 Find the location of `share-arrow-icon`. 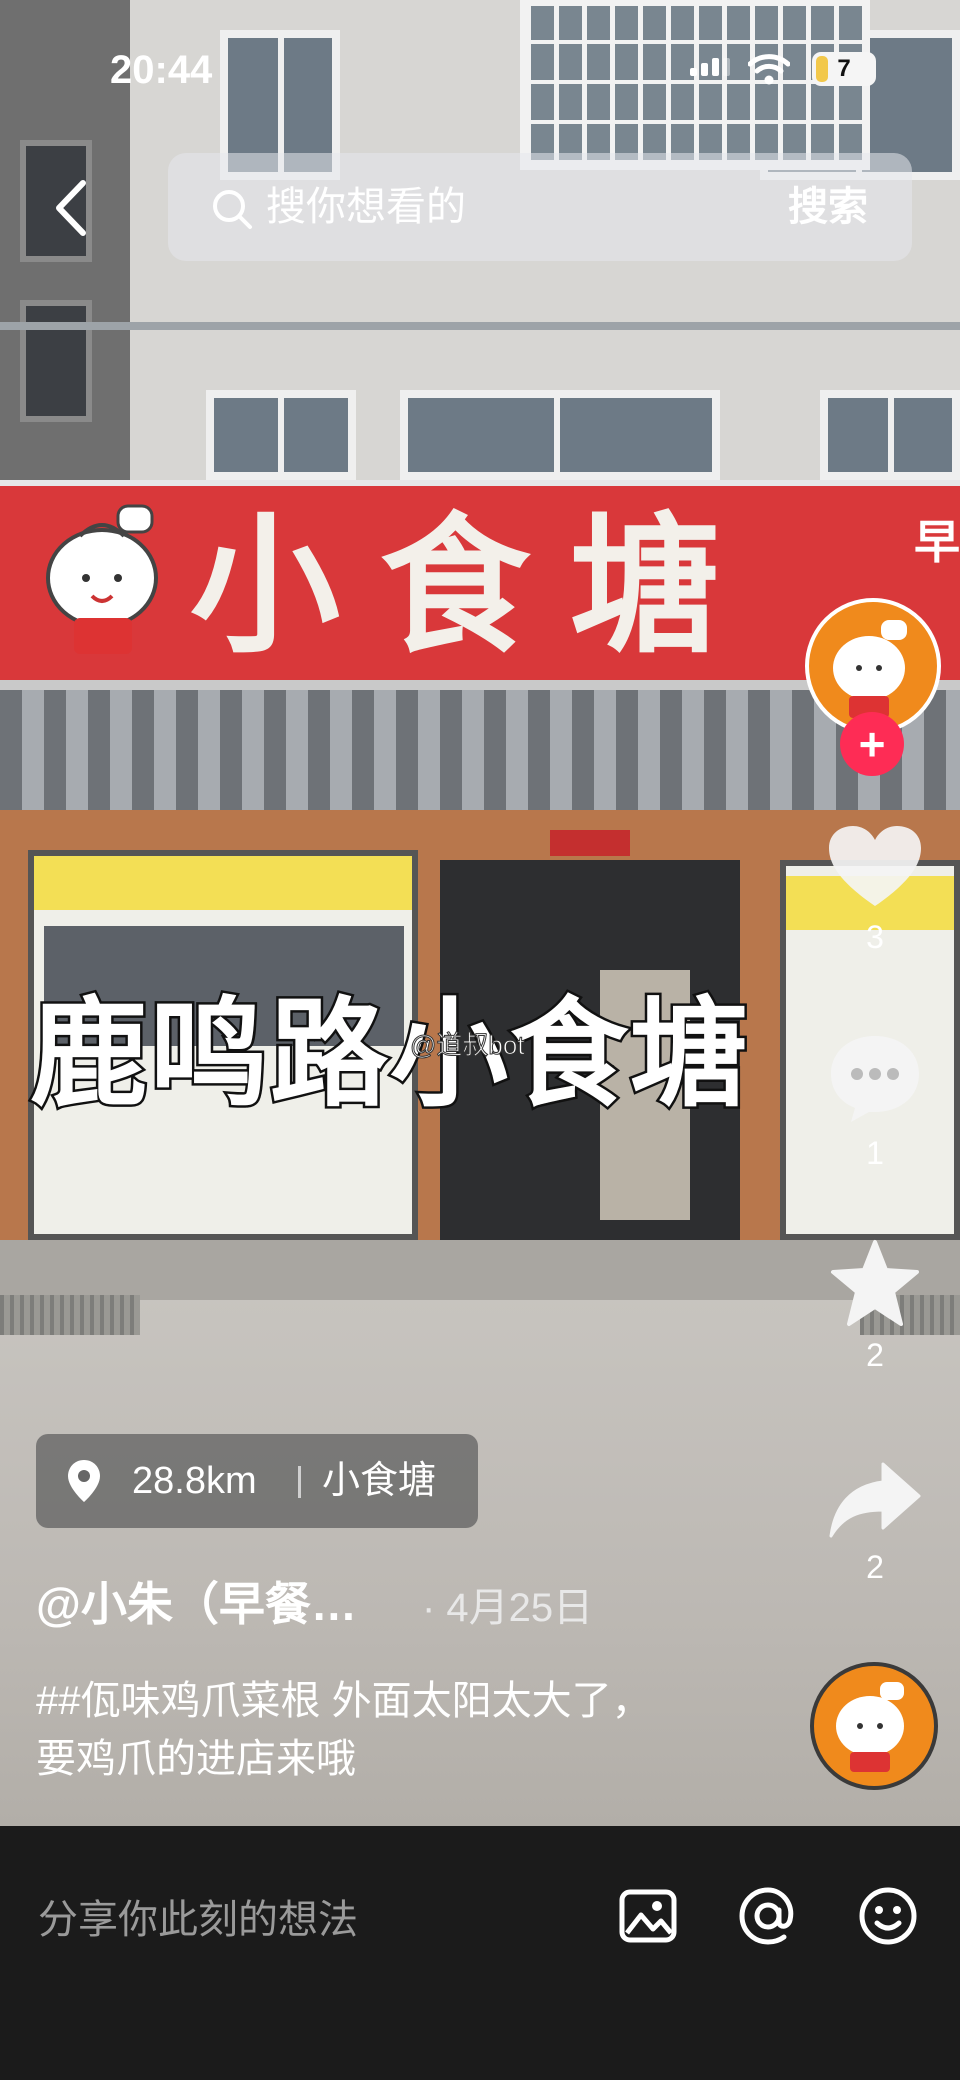

share-arrow-icon is located at coordinates (875, 1500).